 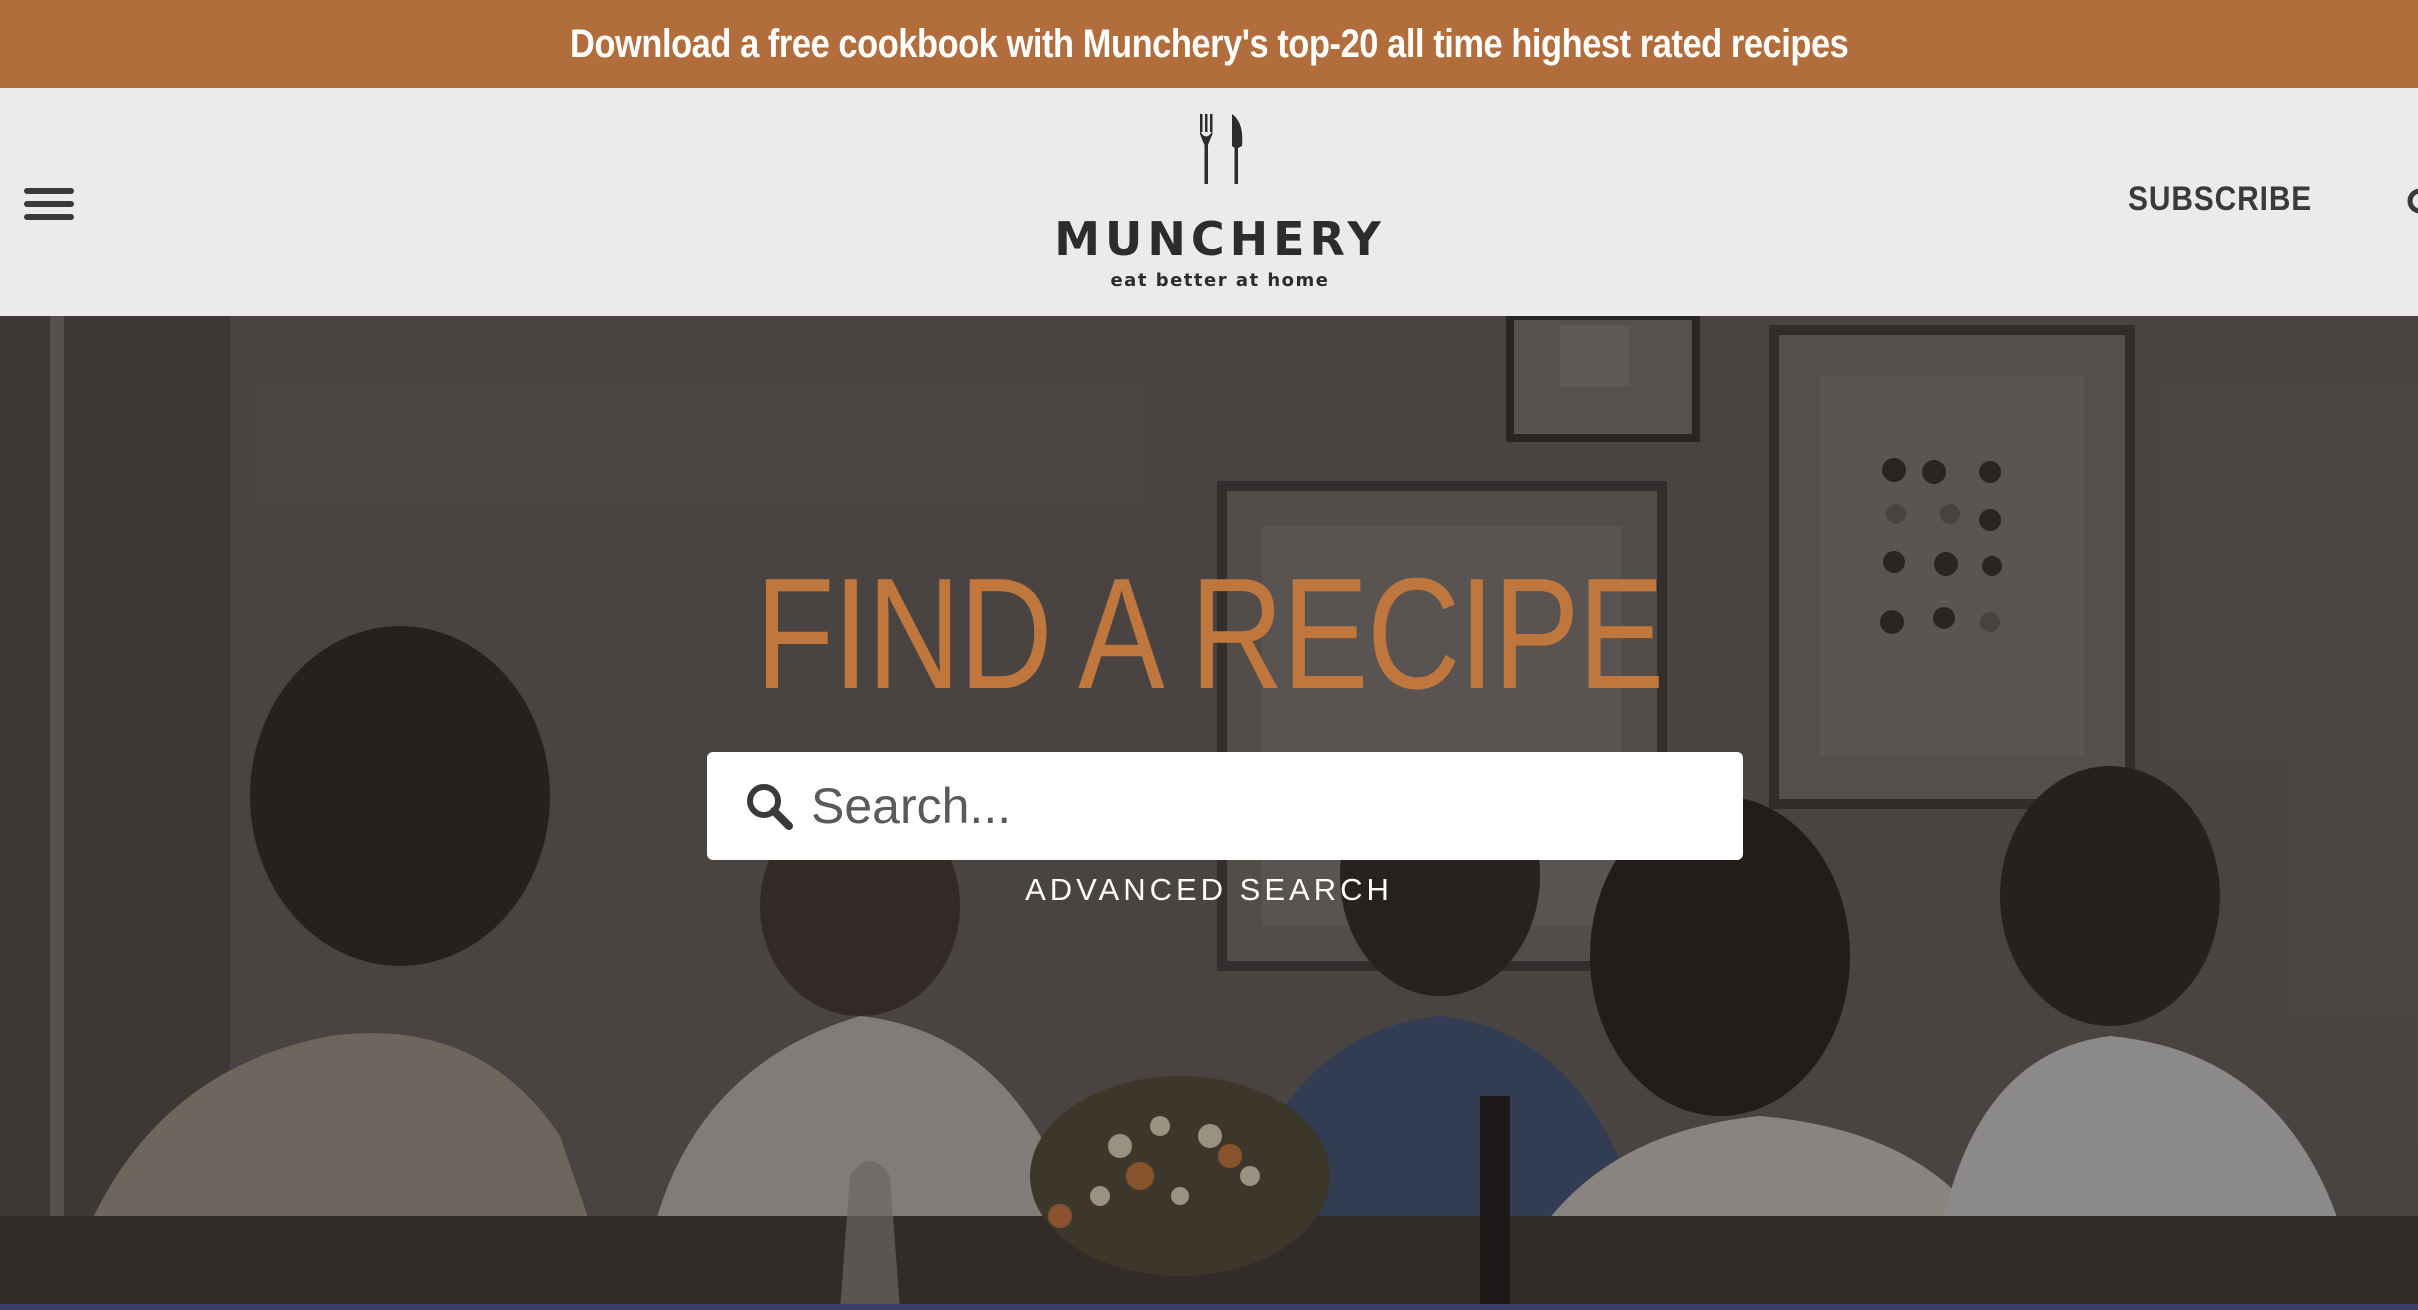 I want to click on advanced-search-link: ADVANCED SEARCH, so click(x=1209, y=890).